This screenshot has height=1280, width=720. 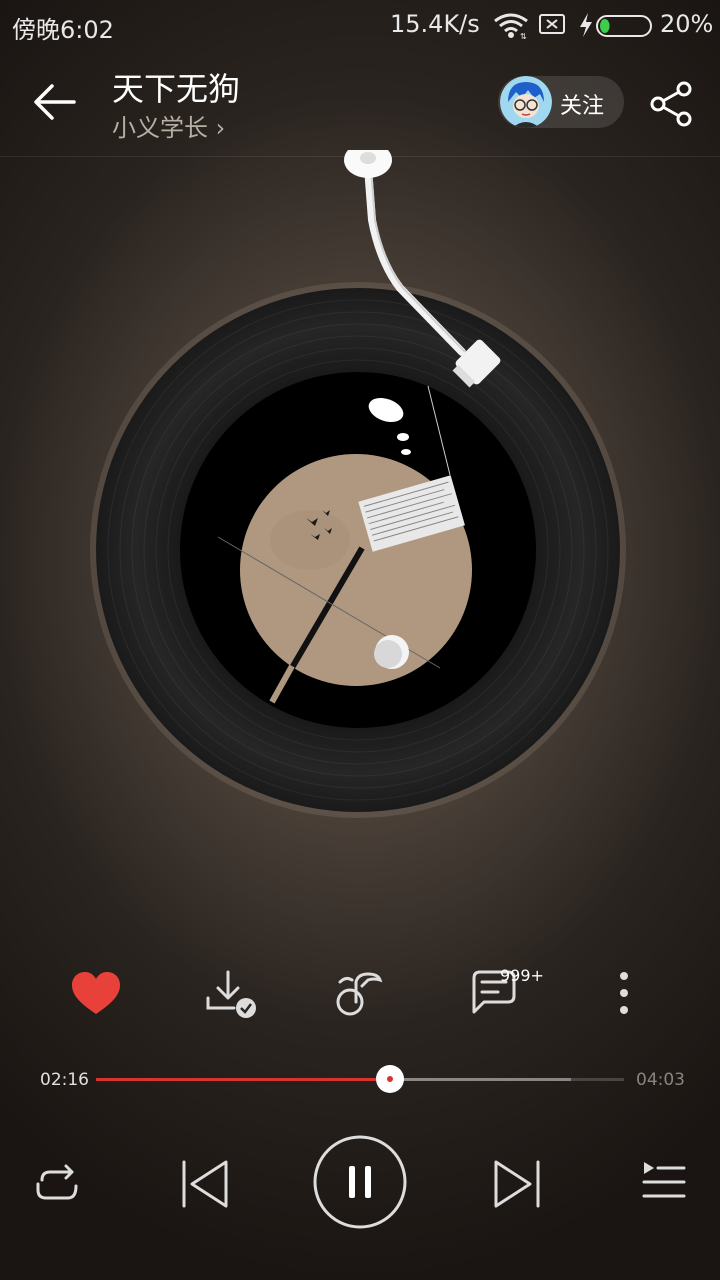 What do you see at coordinates (582, 106) in the screenshot?
I see `follow-label: 关注` at bounding box center [582, 106].